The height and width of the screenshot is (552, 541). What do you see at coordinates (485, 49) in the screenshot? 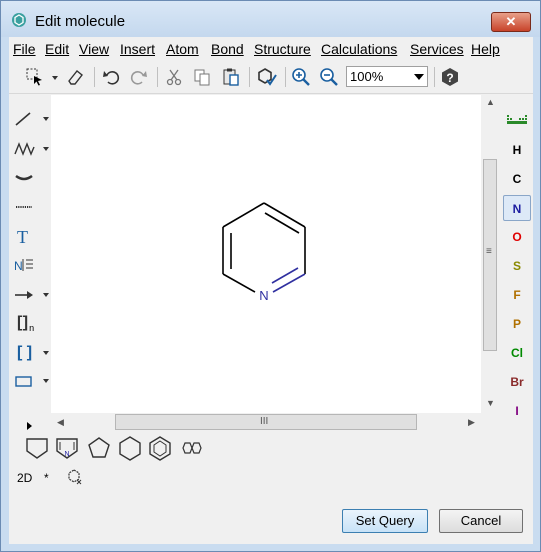
I see `menu-help: Help` at bounding box center [485, 49].